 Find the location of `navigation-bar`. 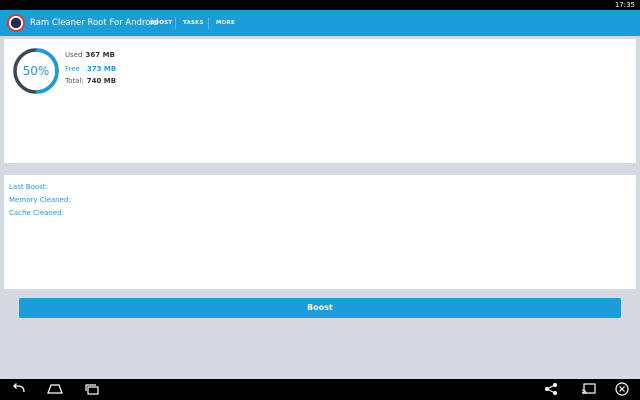

navigation-bar is located at coordinates (320, 389).